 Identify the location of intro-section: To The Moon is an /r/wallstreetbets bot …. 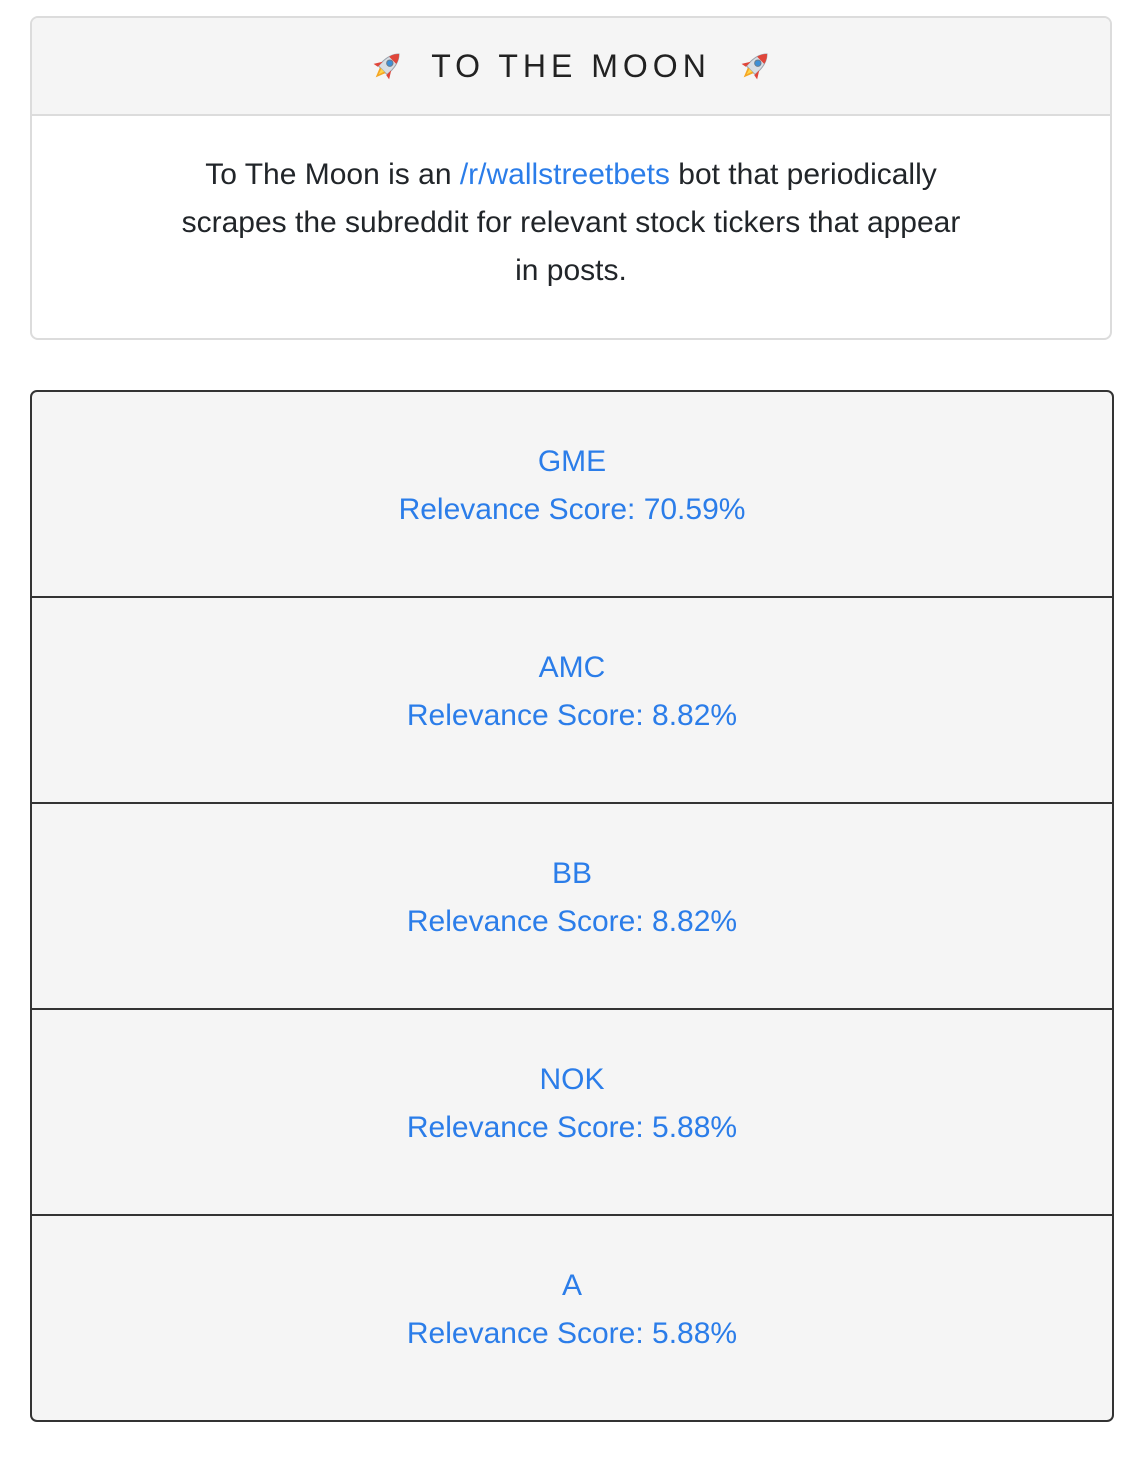
(571, 227).